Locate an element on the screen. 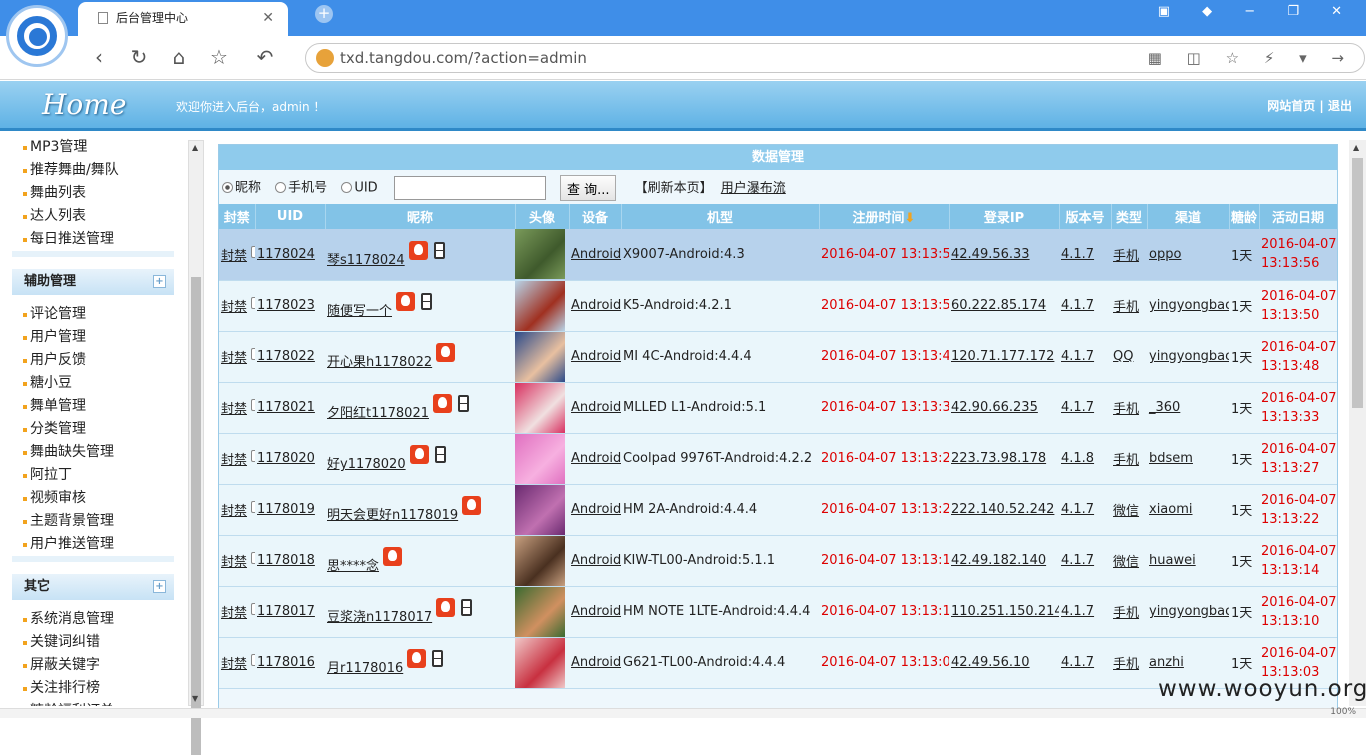  sidebar-section-aux: 辅助管理 + is located at coordinates (93, 282).